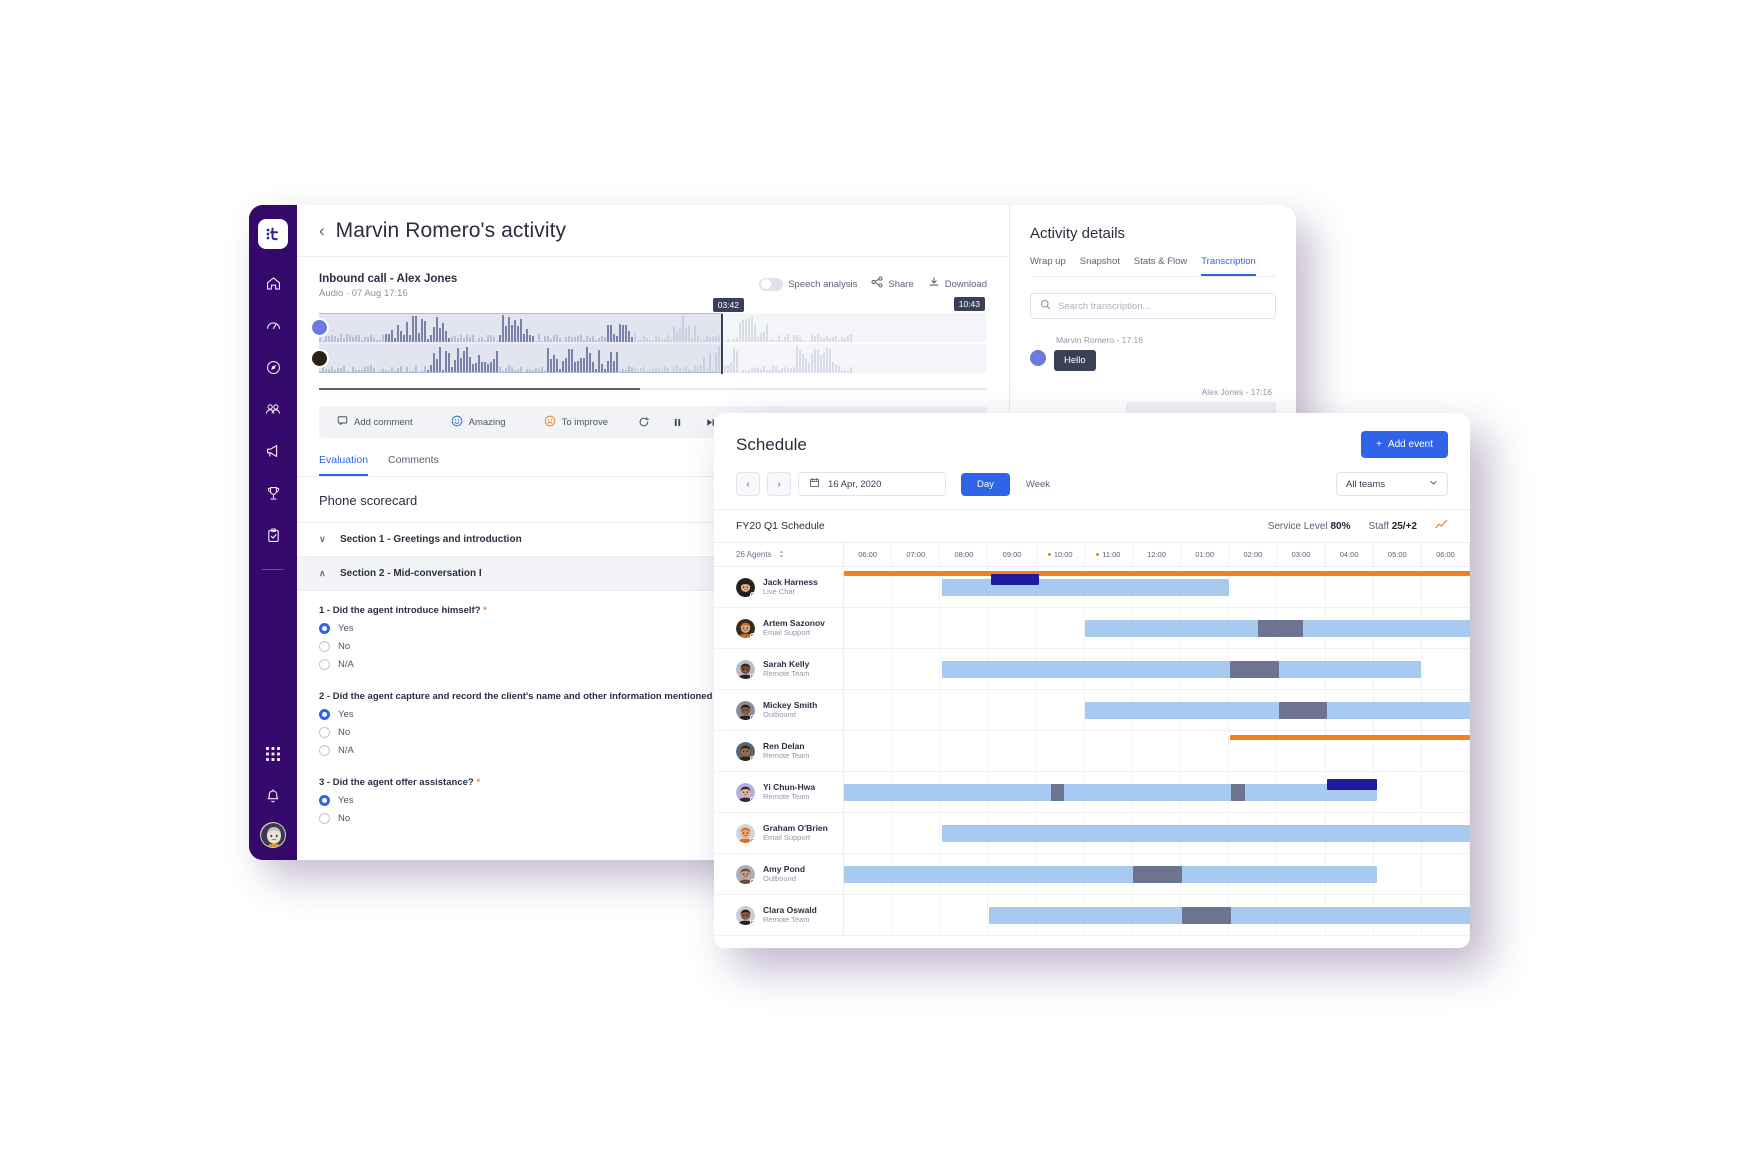 This screenshot has width=1740, height=1160. What do you see at coordinates (273, 409) in the screenshot?
I see `people-icon` at bounding box center [273, 409].